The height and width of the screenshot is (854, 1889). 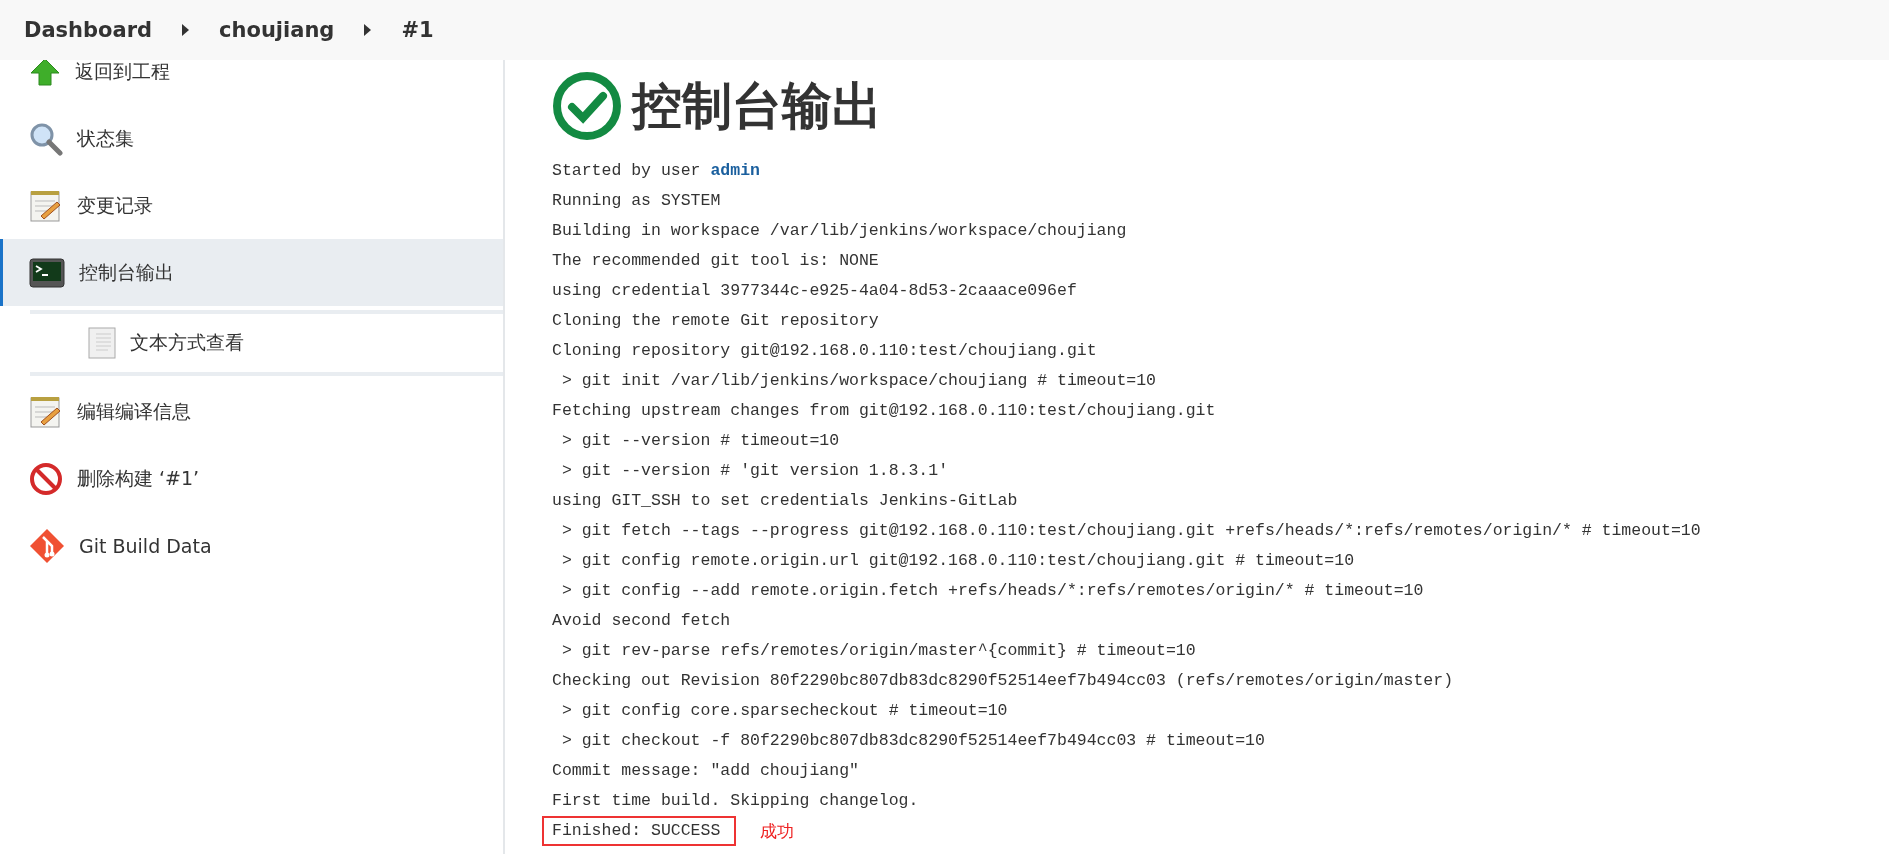 What do you see at coordinates (47, 545) in the screenshot?
I see `git-icon` at bounding box center [47, 545].